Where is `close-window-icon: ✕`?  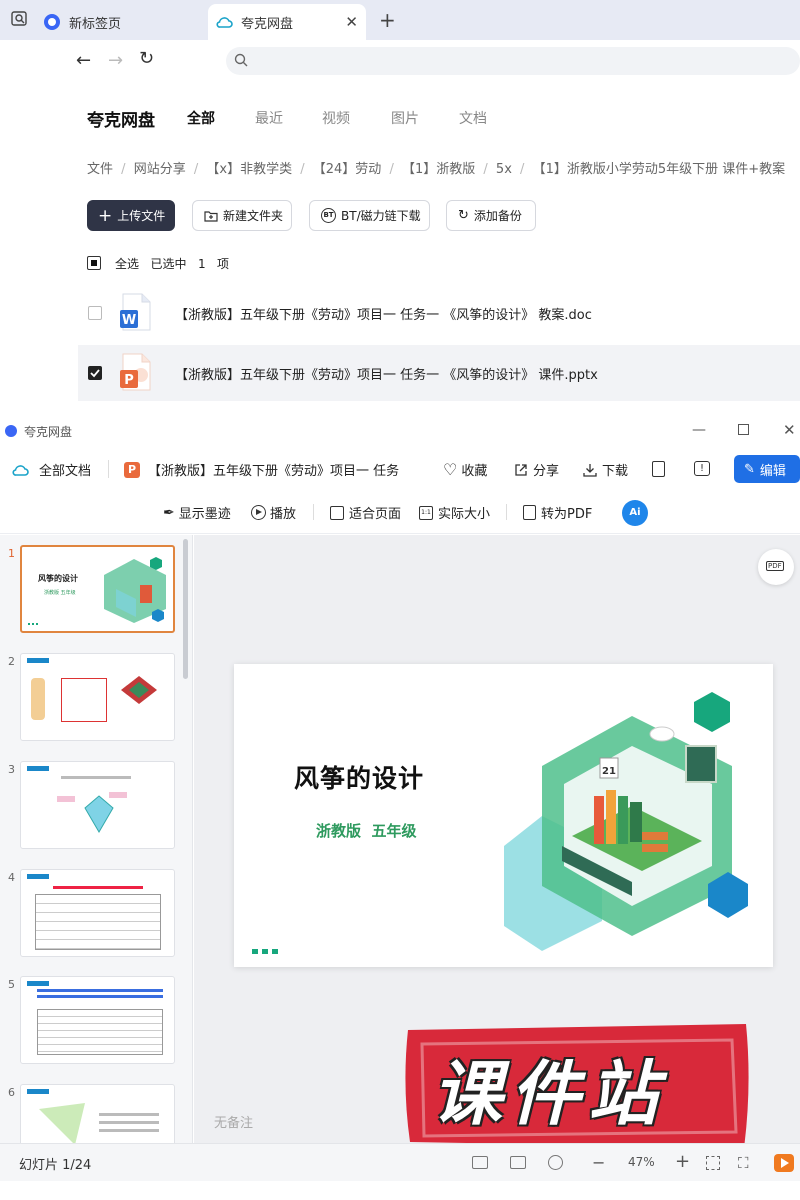 close-window-icon: ✕ is located at coordinates (789, 430).